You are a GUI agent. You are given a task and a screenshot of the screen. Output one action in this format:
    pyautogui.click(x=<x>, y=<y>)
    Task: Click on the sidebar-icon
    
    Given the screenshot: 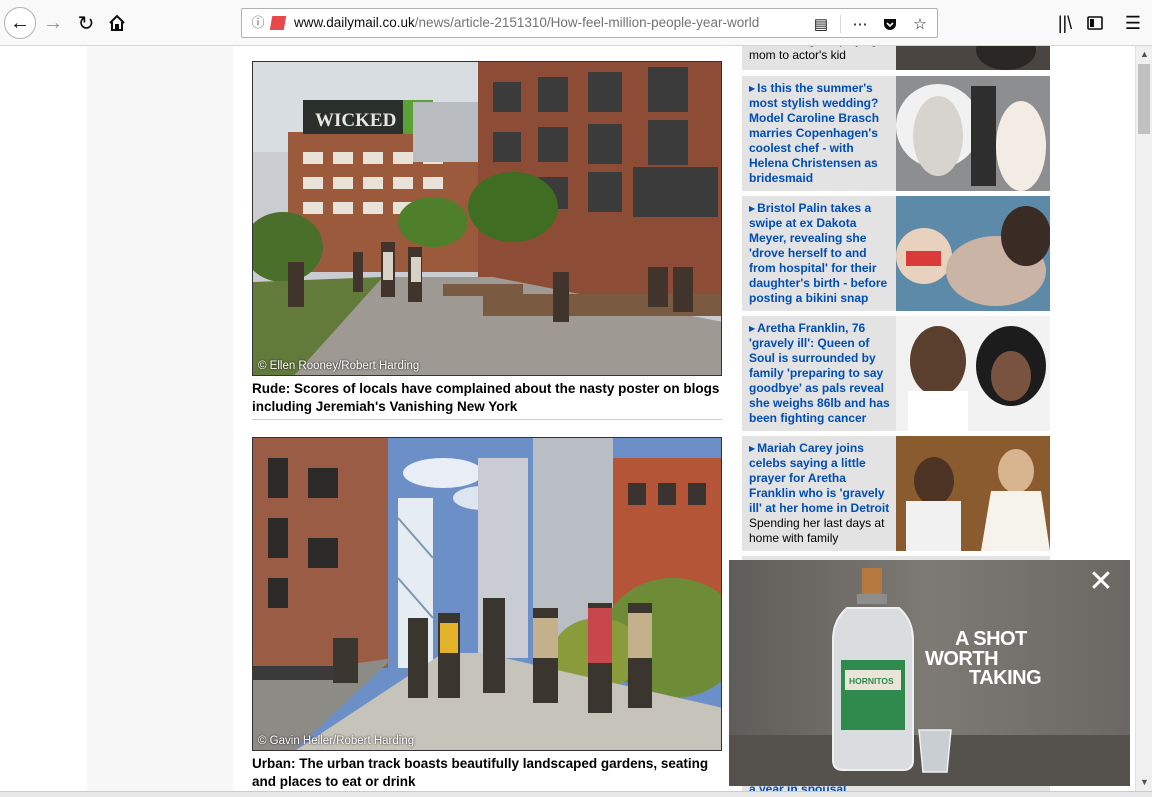 What is the action you would take?
    pyautogui.click(x=1095, y=23)
    